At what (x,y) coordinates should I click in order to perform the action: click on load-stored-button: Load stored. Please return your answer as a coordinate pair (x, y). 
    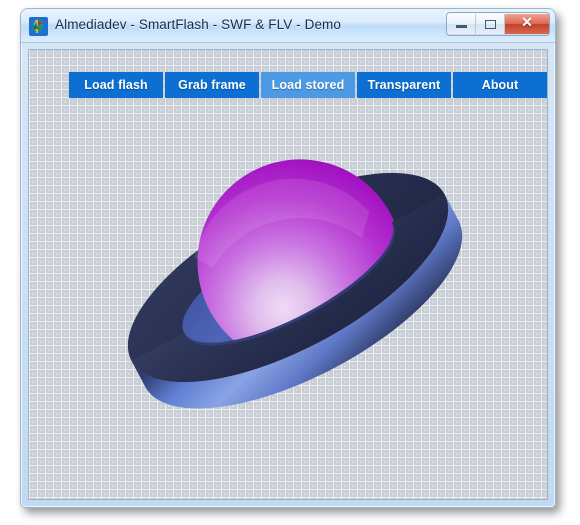
    Looking at the image, I should click on (308, 85).